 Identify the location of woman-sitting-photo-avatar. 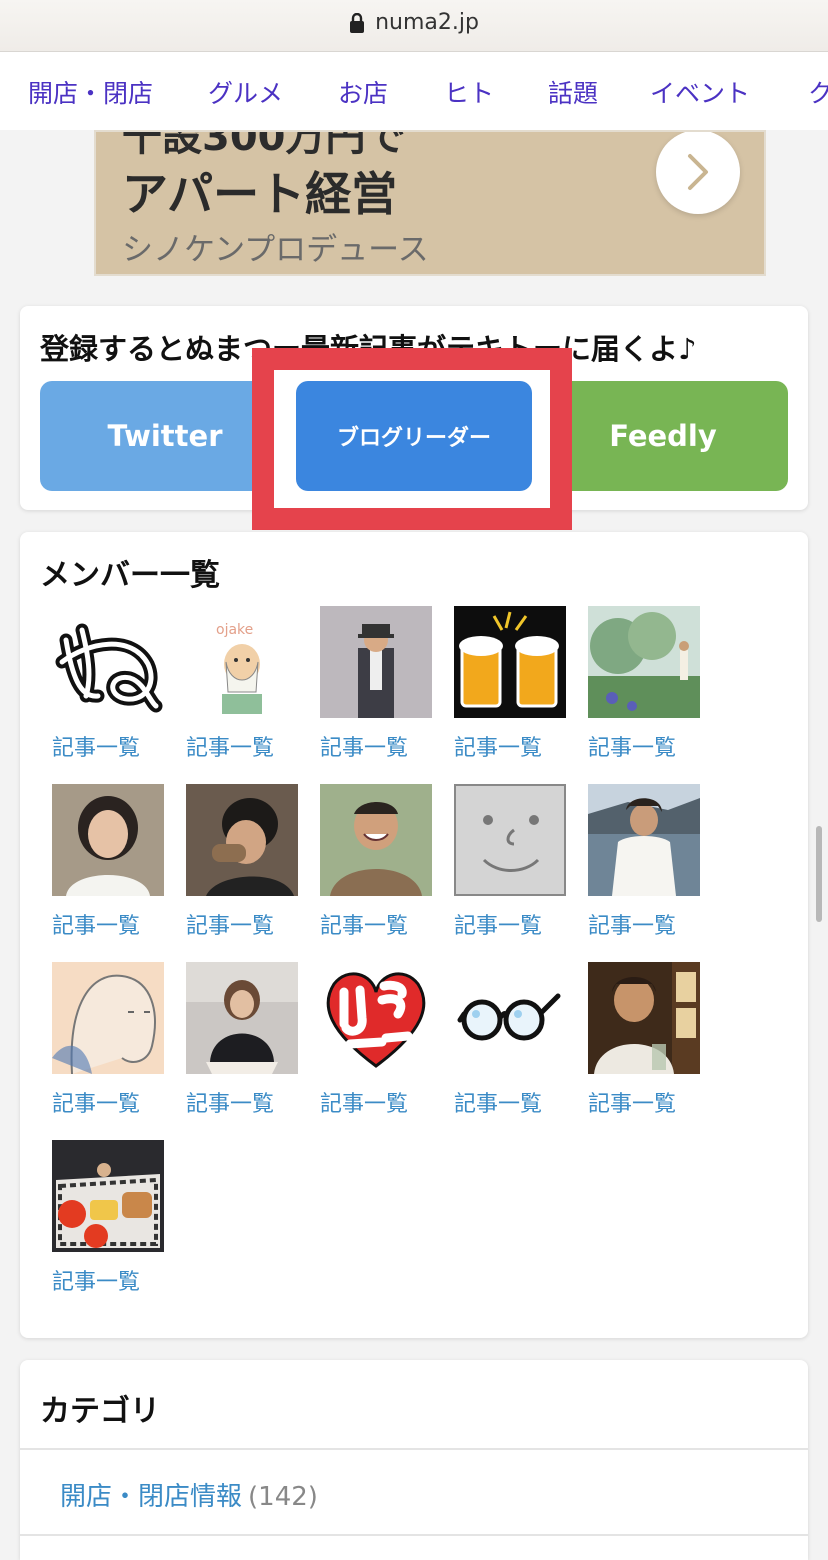
(242, 1018).